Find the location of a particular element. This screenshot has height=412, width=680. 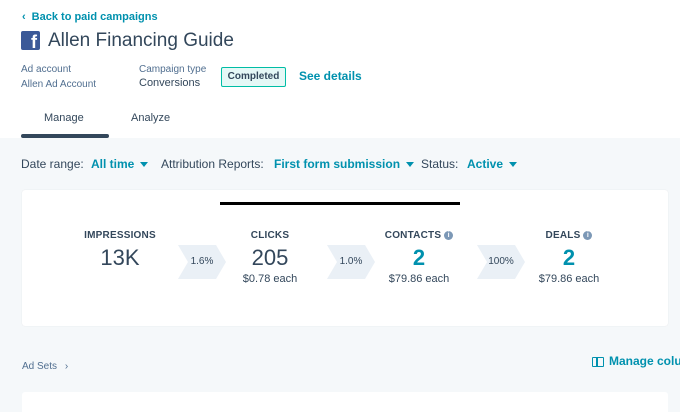

stat-clicks: CLICKS 205 $0.78 each is located at coordinates (270, 257).